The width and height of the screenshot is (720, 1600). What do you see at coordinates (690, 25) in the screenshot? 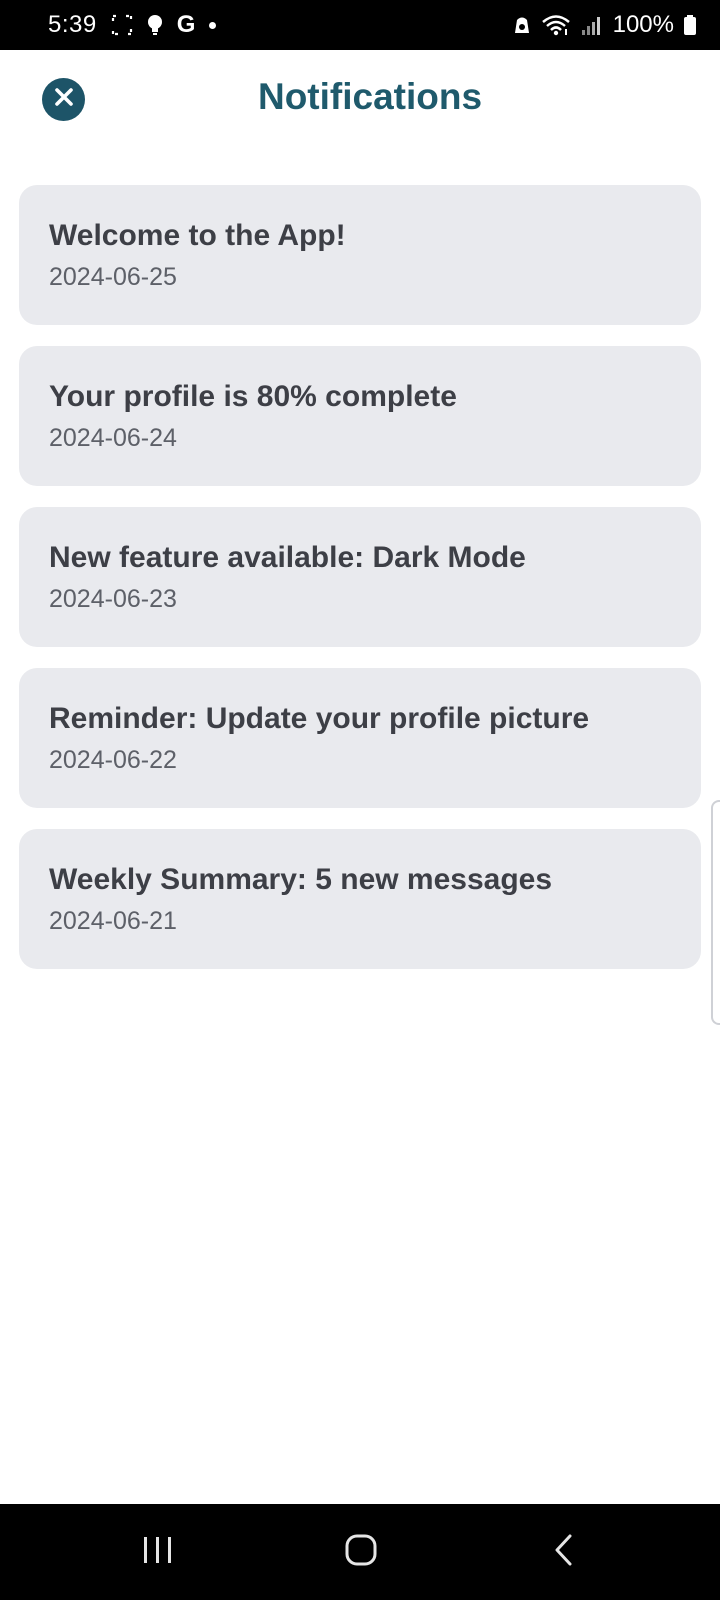
I see `battery-icon` at bounding box center [690, 25].